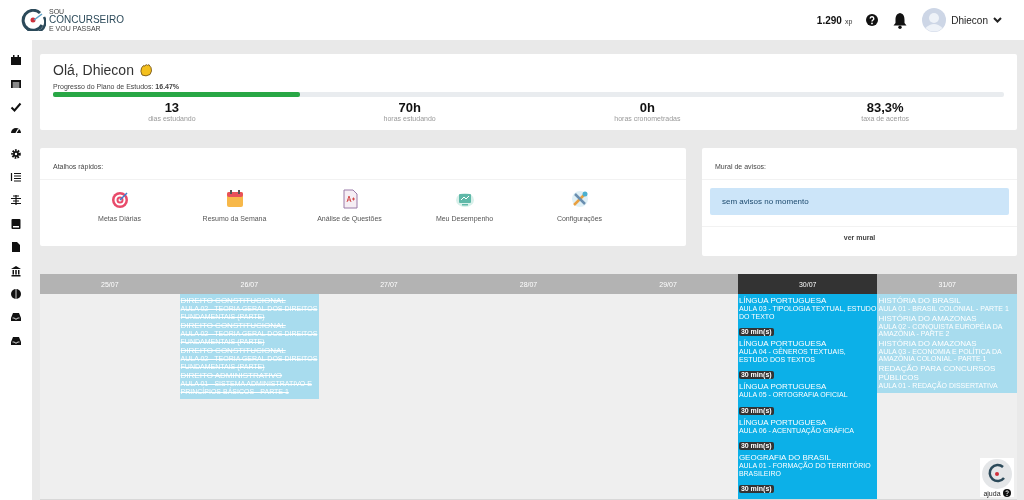 Image resolution: width=1024 pixels, height=500 pixels. What do you see at coordinates (16, 223) in the screenshot?
I see `book-icon` at bounding box center [16, 223].